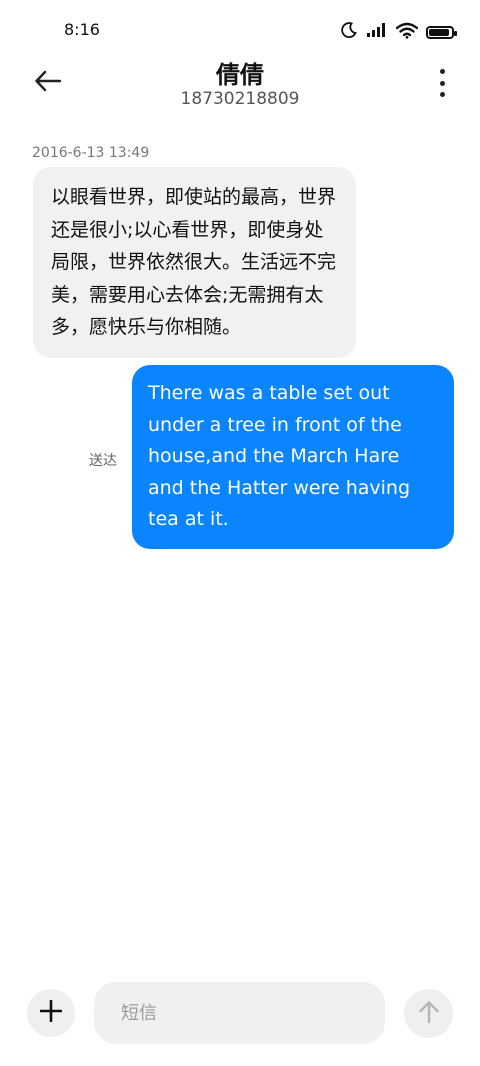 This screenshot has width=480, height=1066. What do you see at coordinates (103, 461) in the screenshot?
I see `delivery-status: 送达` at bounding box center [103, 461].